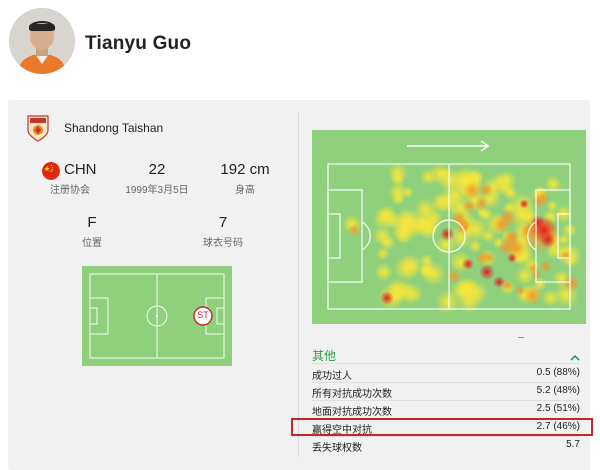 This screenshot has width=600, height=470. What do you see at coordinates (157, 190) in the screenshot?
I see `birthdate-label: 1999年3月5日` at bounding box center [157, 190].